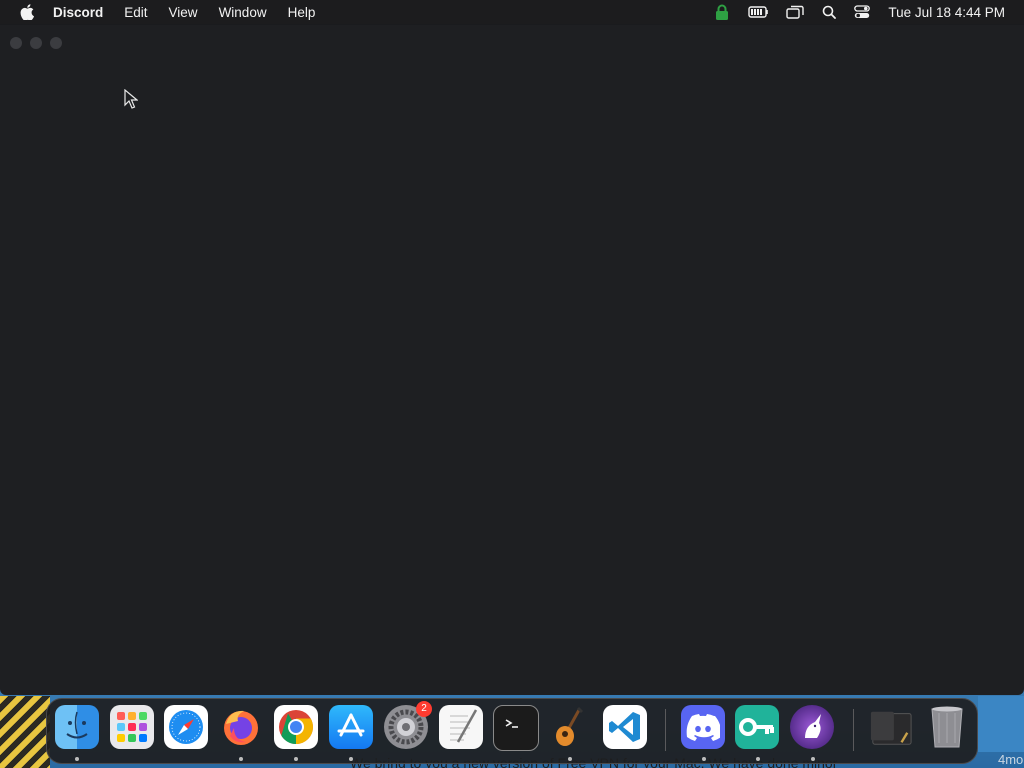  Describe the element at coordinates (758, 12) in the screenshot. I see `battery-icon` at that location.